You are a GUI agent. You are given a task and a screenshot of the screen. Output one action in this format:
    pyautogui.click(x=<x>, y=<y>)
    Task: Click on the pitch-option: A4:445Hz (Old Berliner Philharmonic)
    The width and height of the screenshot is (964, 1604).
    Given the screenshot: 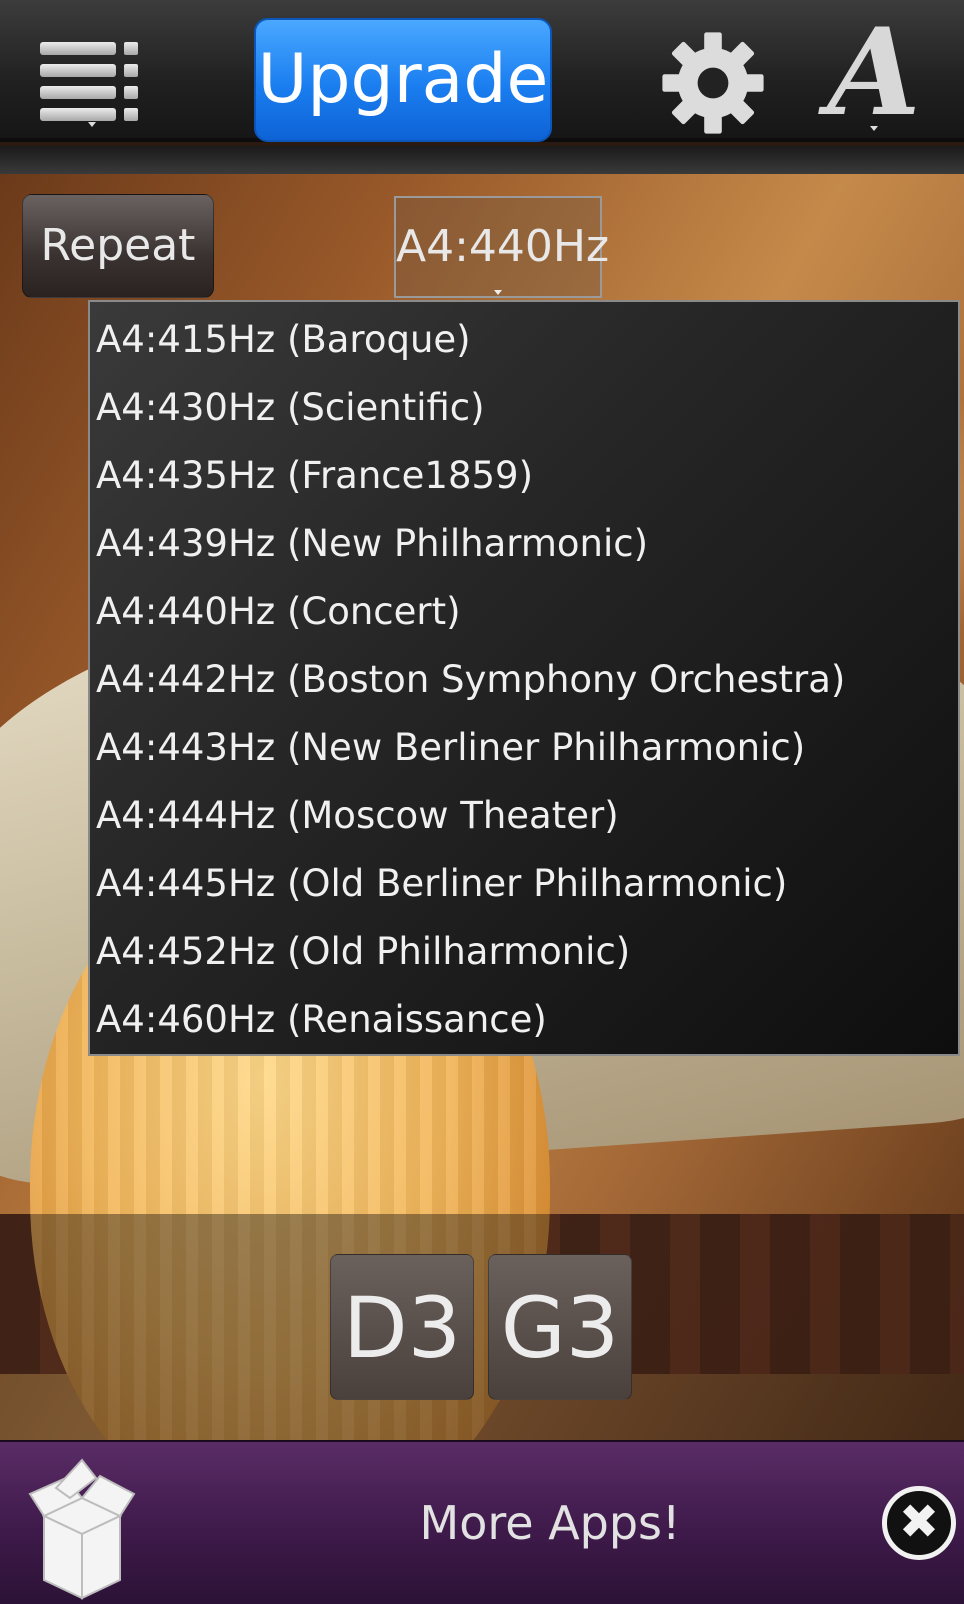 What is the action you would take?
    pyautogui.click(x=524, y=884)
    